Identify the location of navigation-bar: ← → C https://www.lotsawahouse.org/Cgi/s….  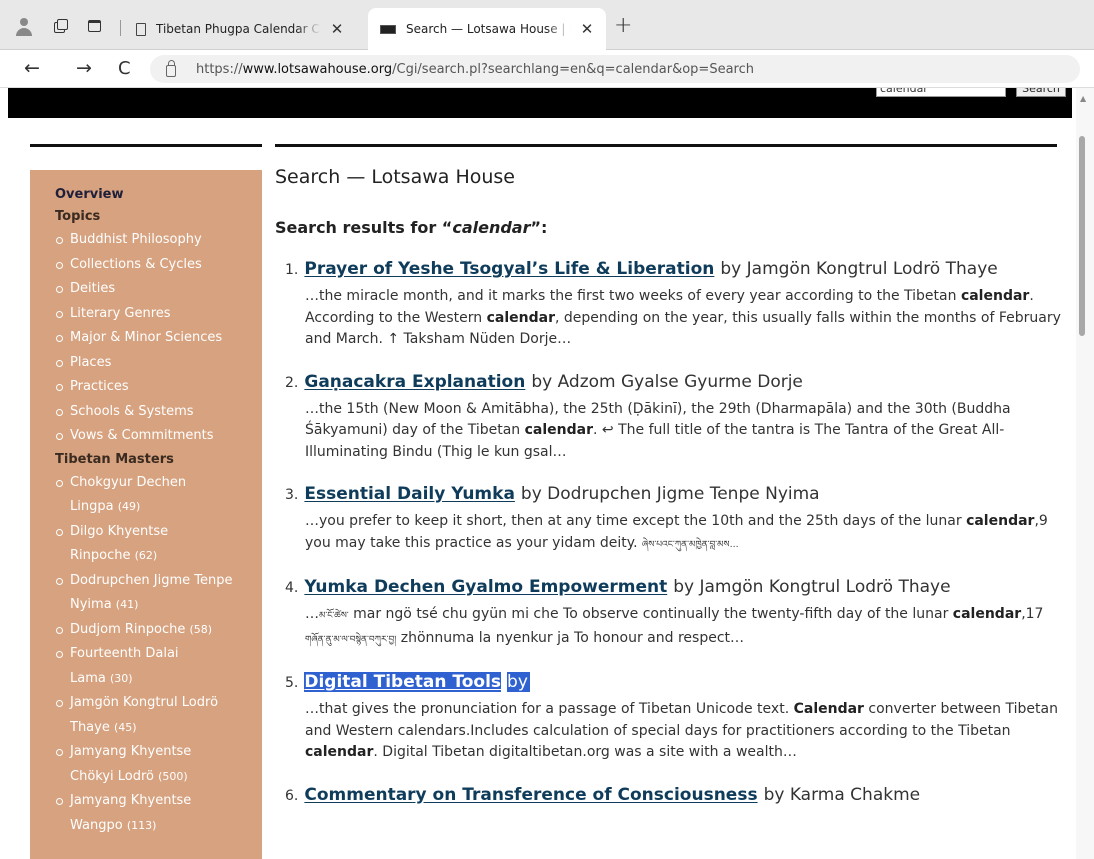
(547, 69).